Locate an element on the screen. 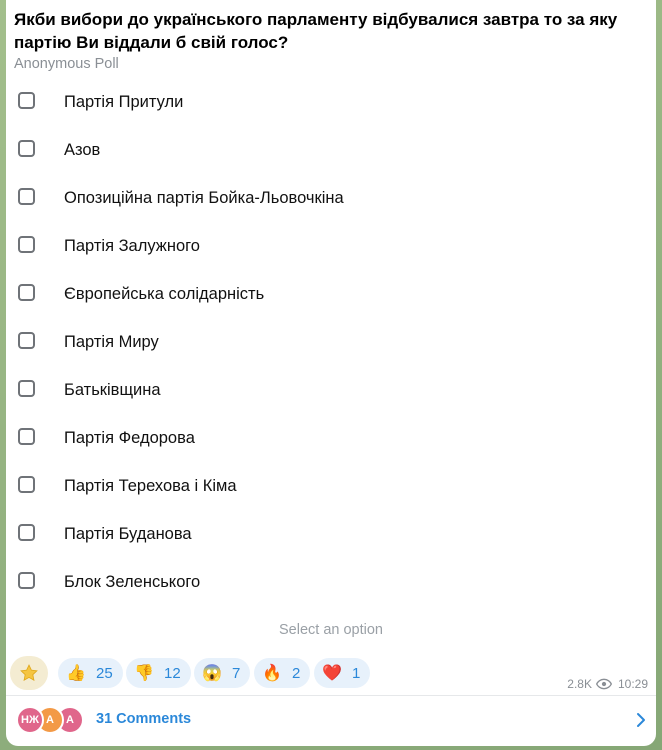 This screenshot has width=662, height=750. poll-option: Партія Залужного is located at coordinates (331, 246).